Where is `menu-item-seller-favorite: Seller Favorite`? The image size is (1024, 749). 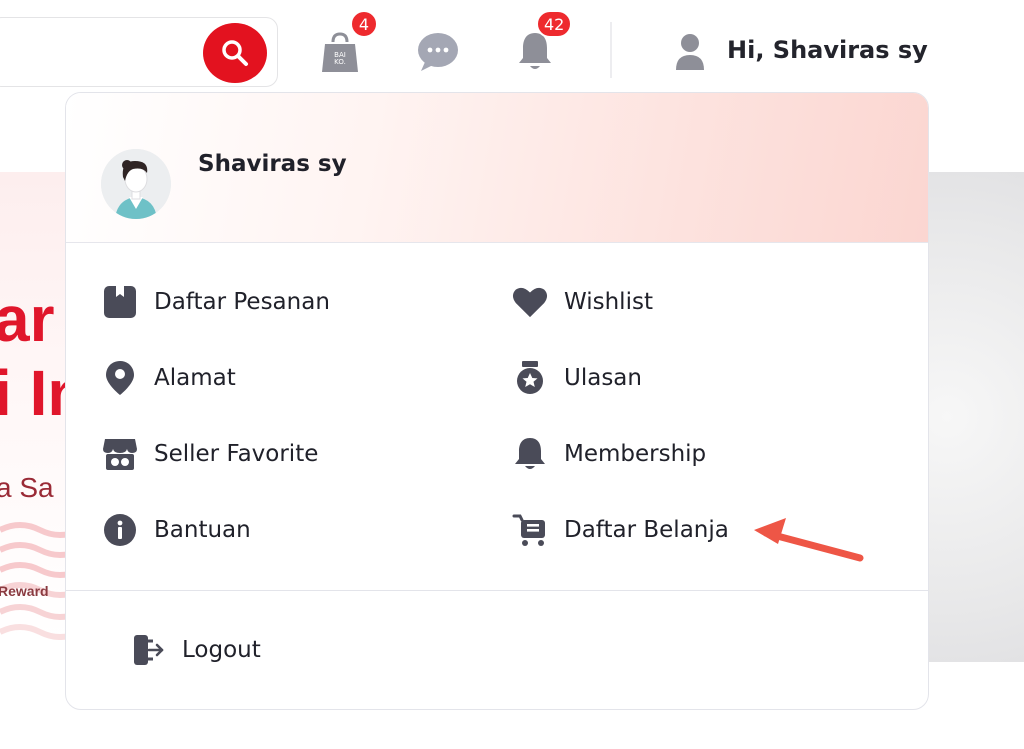 menu-item-seller-favorite: Seller Favorite is located at coordinates (210, 454).